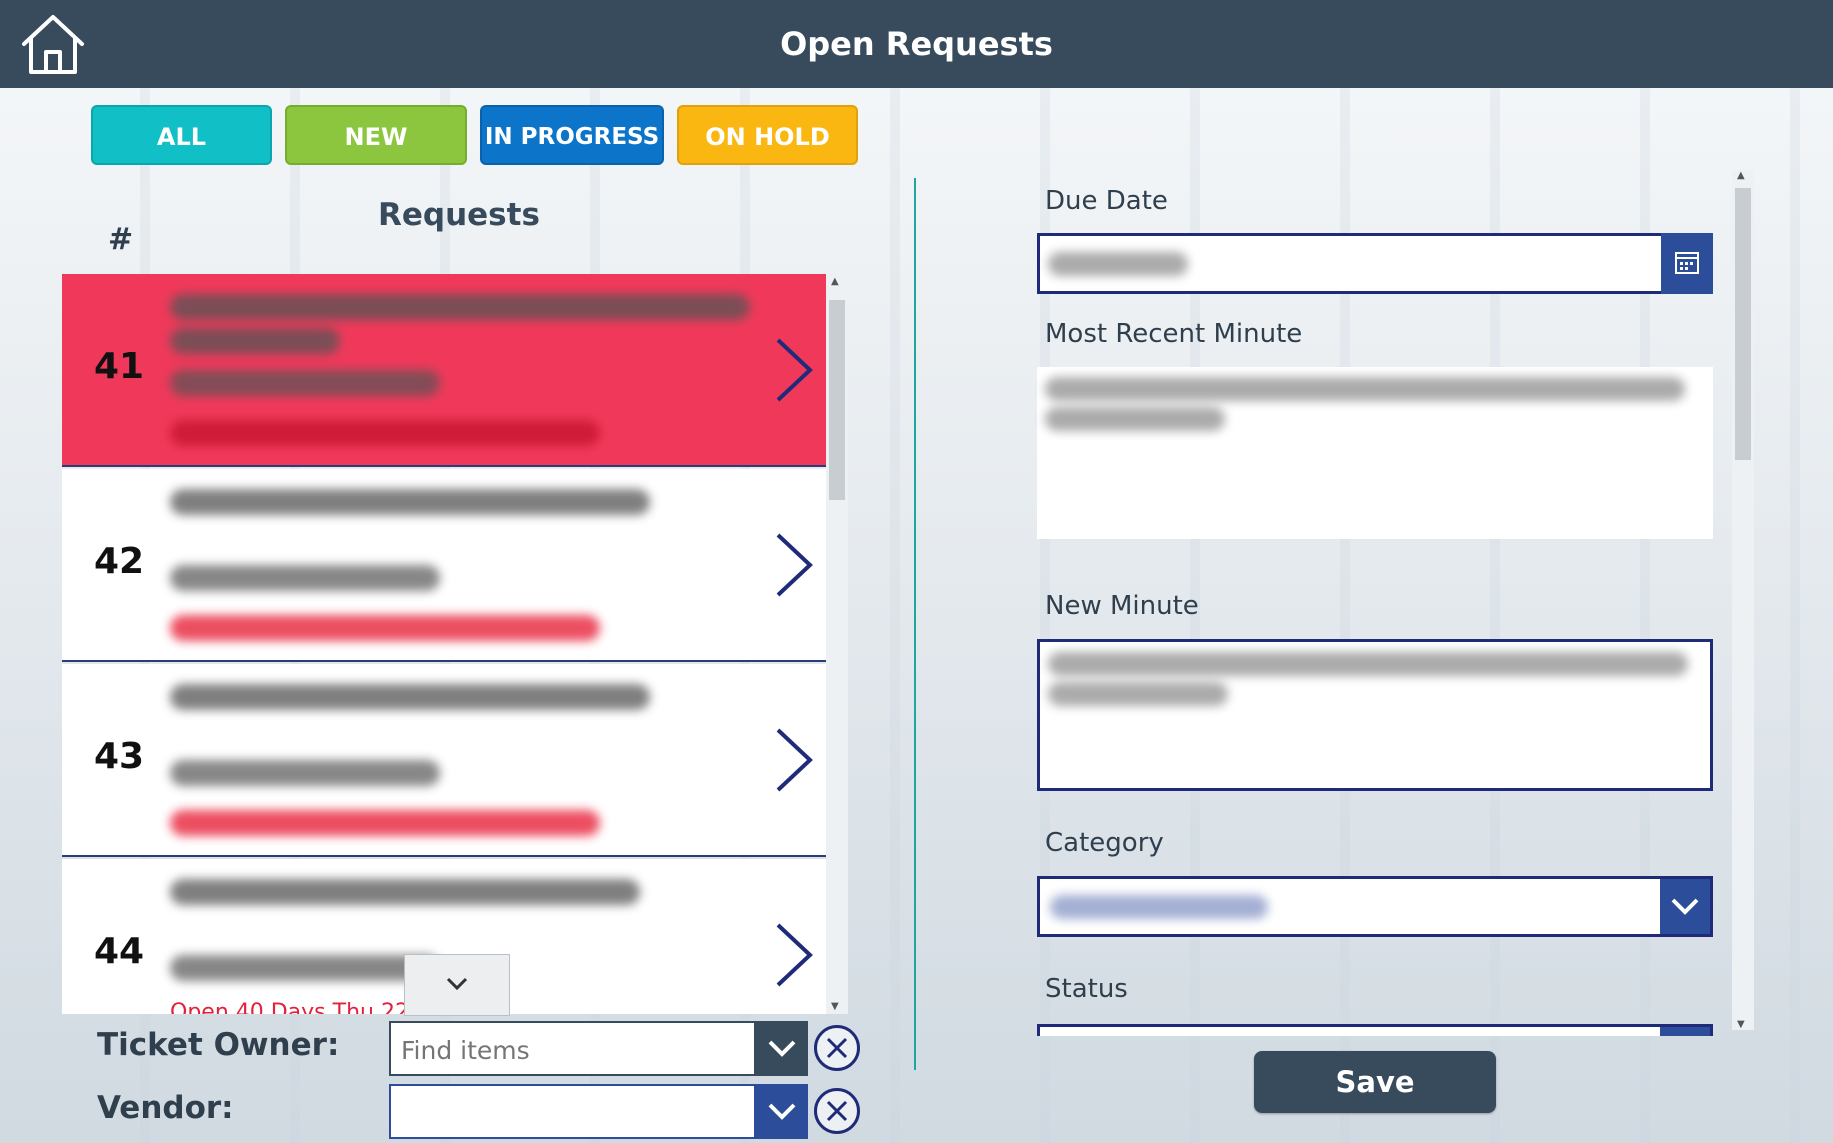 The image size is (1833, 1143). Describe the element at coordinates (1743, 600) in the screenshot. I see `form-scrollbar: ▲ ▼` at that location.